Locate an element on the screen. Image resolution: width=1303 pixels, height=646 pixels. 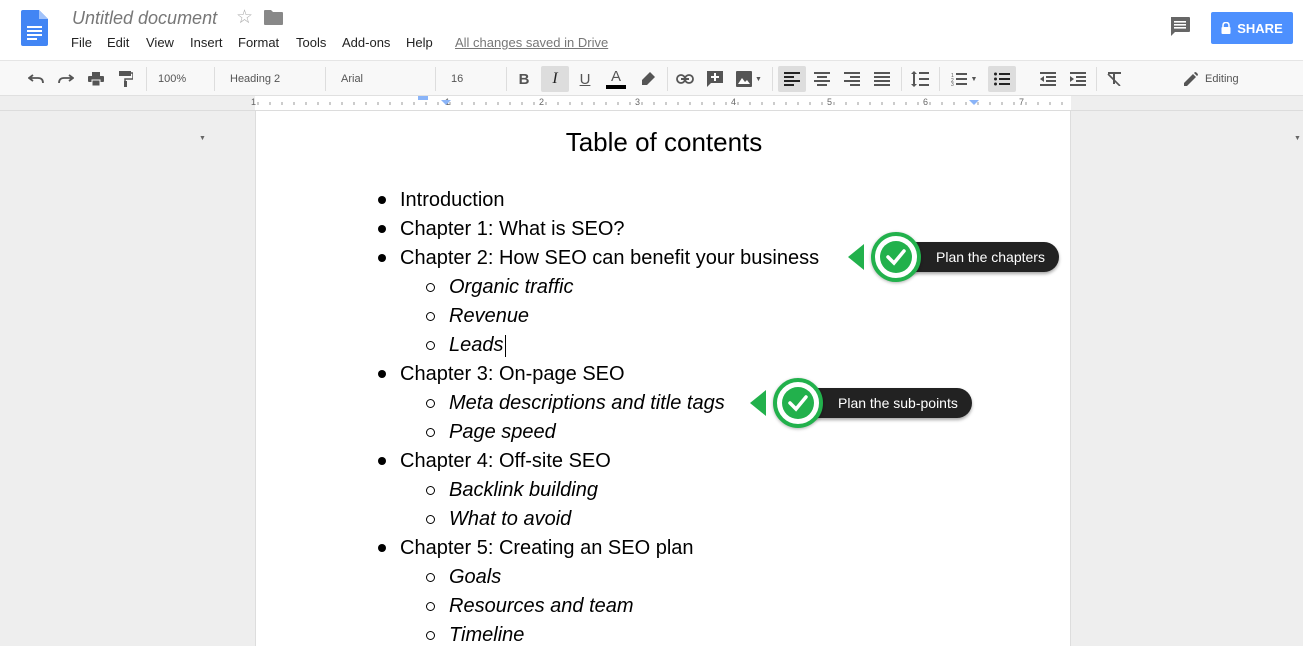
print-icon is located at coordinates (96, 79).